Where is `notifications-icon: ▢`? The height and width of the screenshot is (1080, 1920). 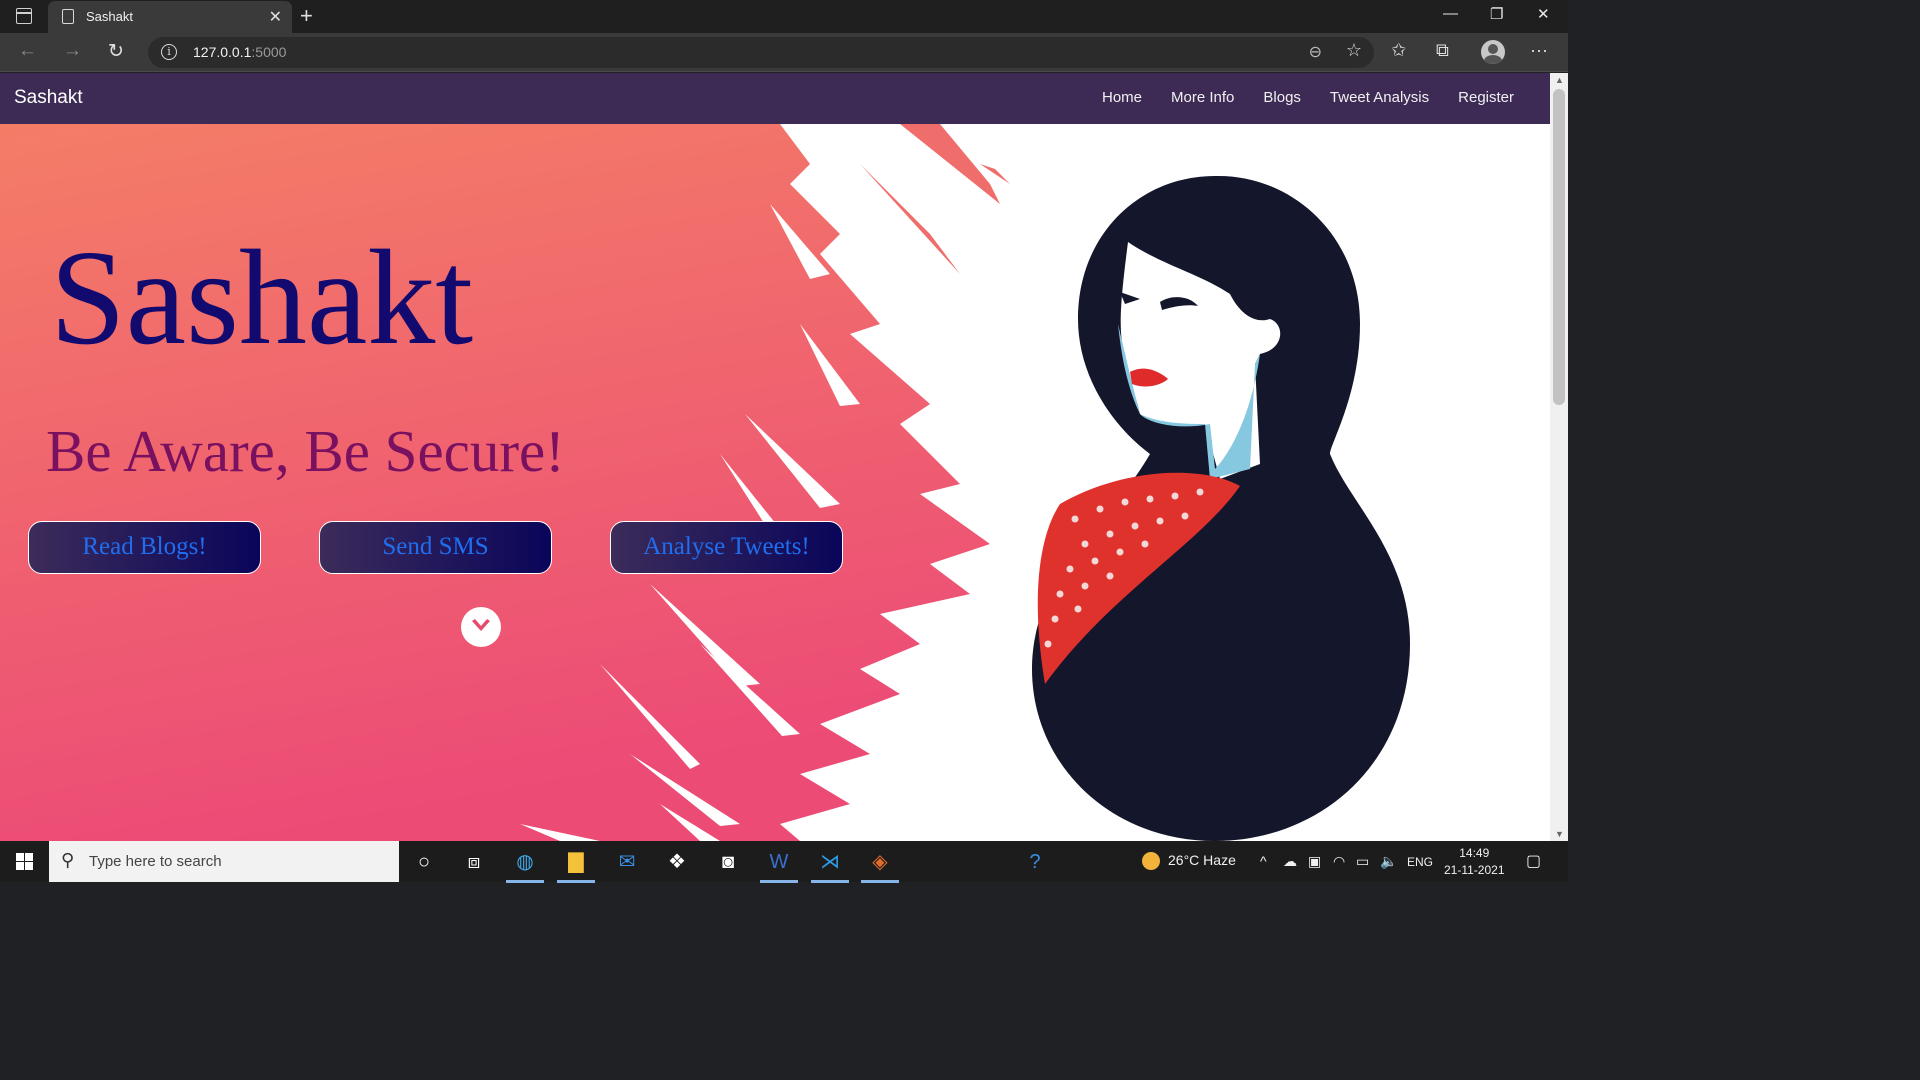
notifications-icon: ▢ is located at coordinates (1533, 861).